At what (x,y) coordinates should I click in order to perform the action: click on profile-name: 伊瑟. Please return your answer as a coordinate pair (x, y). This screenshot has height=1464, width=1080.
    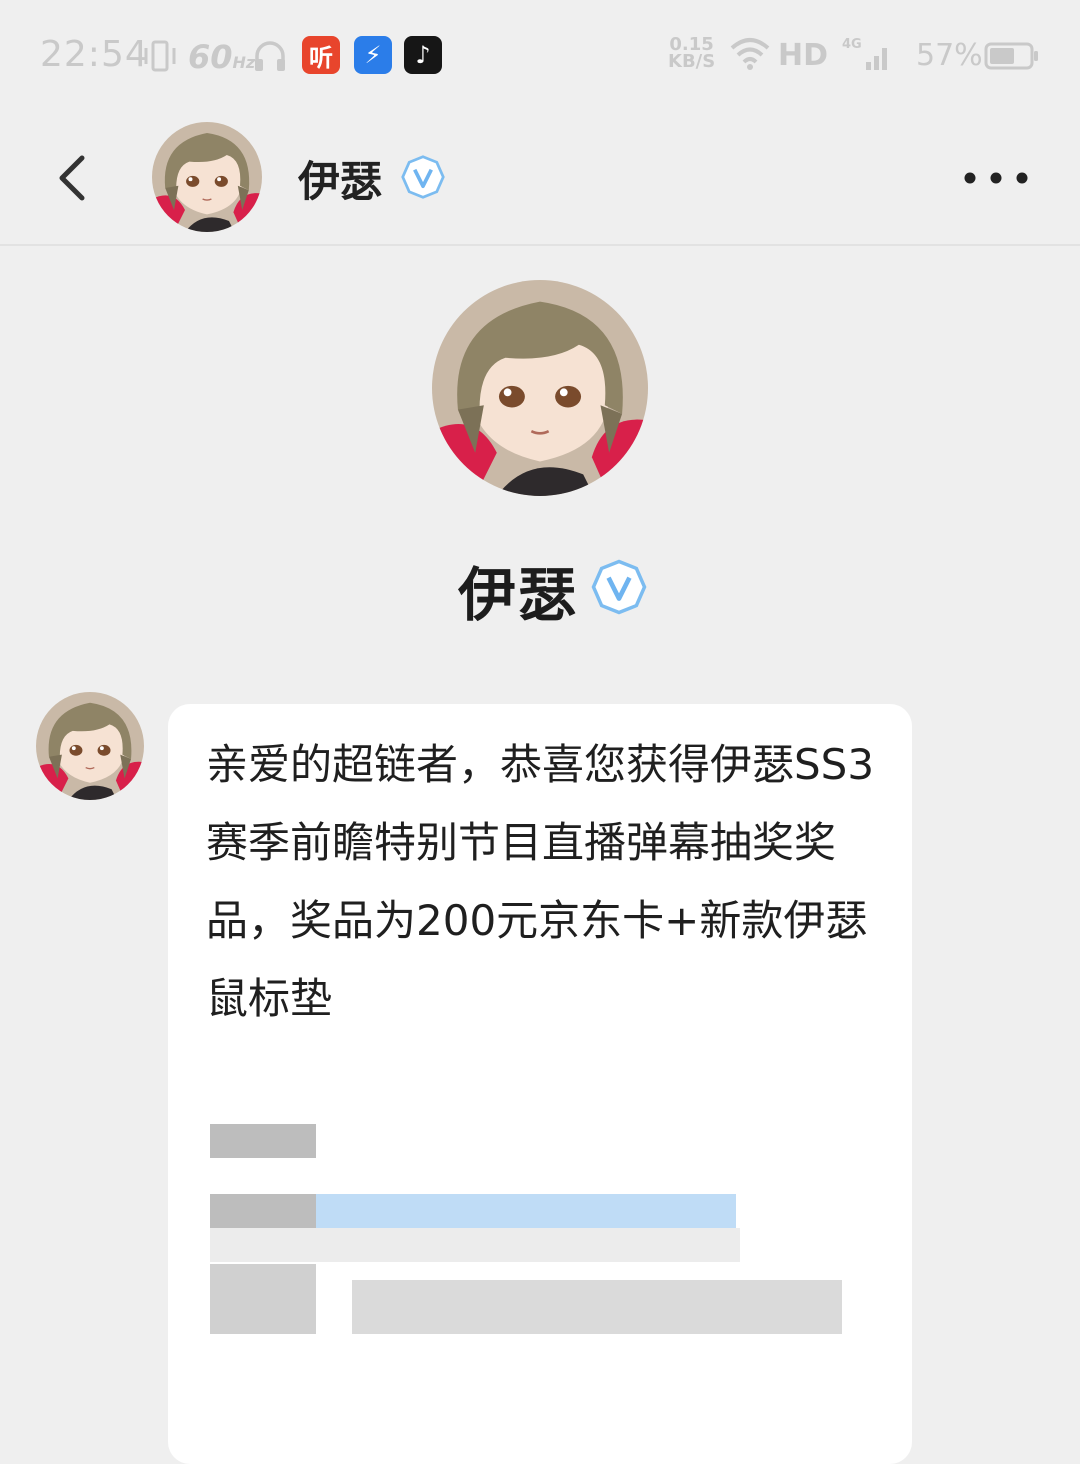
    Looking at the image, I should click on (518, 595).